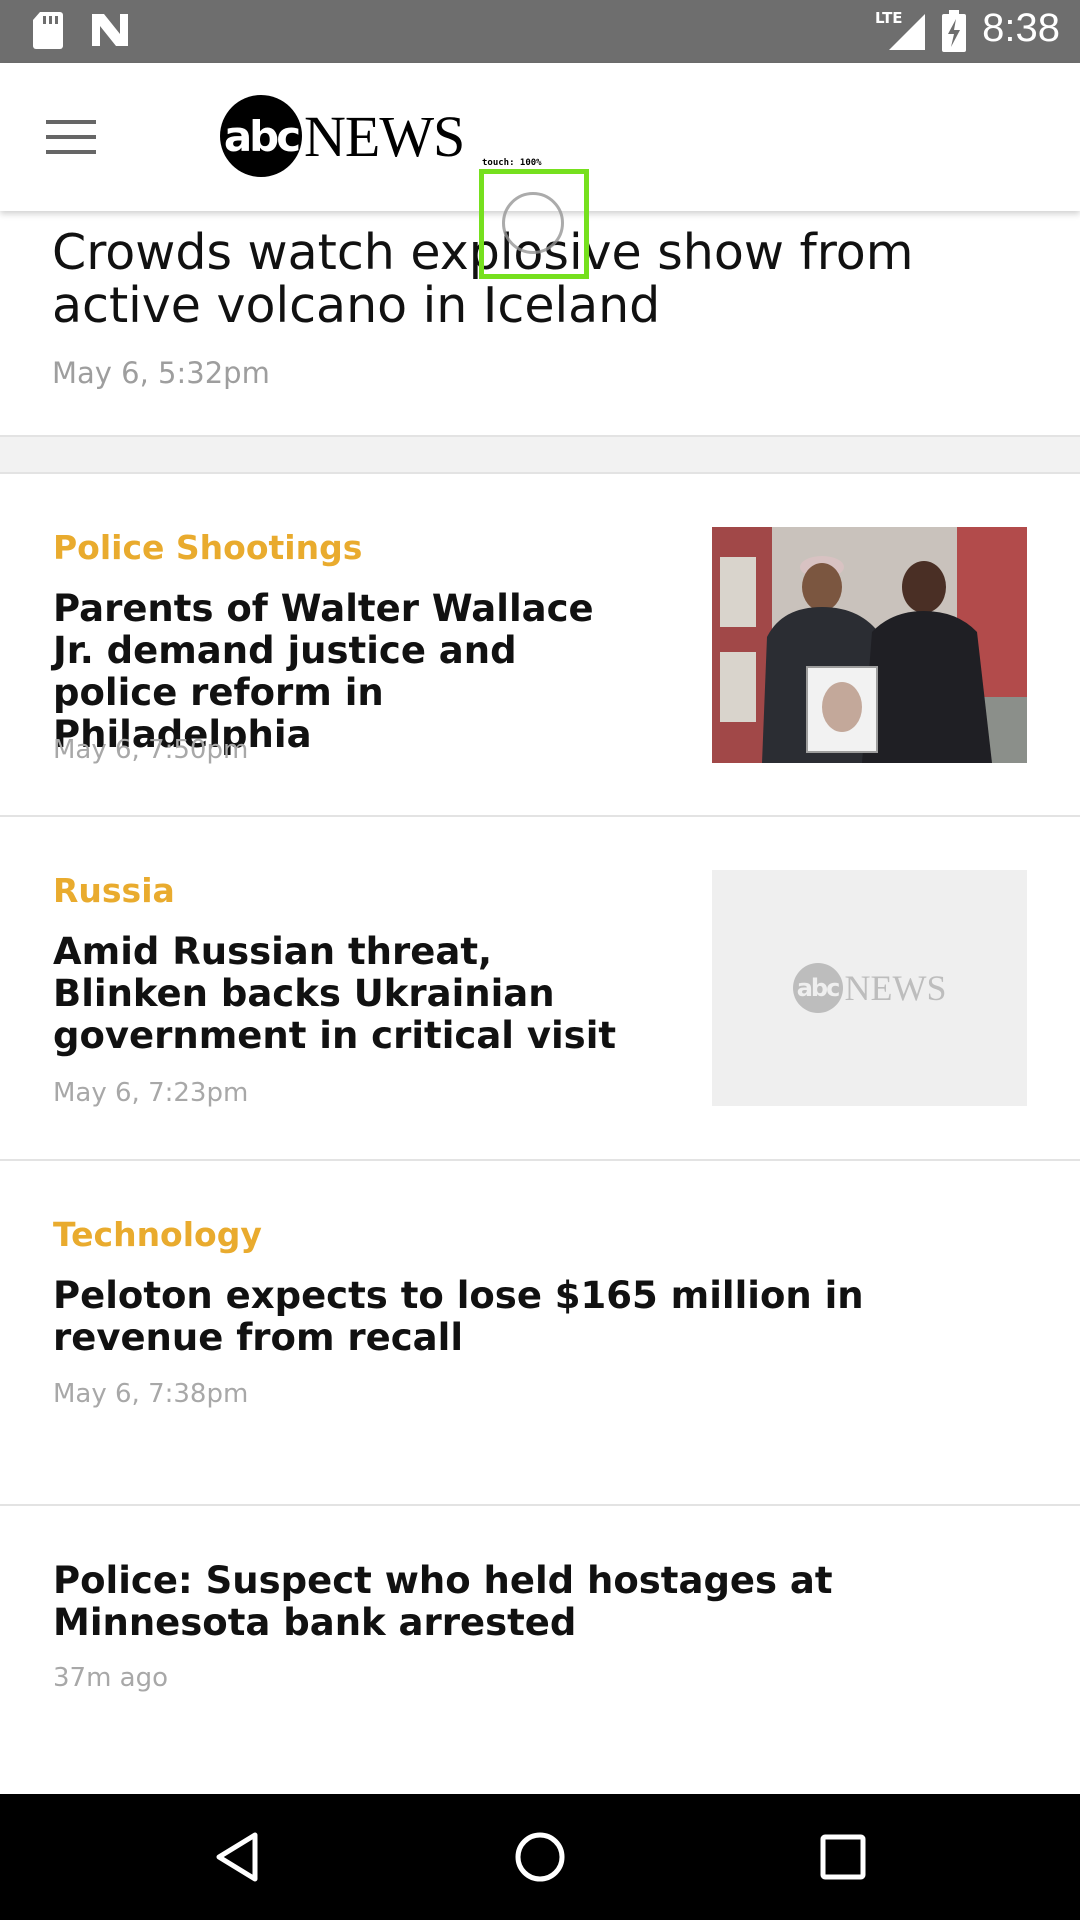 This screenshot has width=1080, height=1920. Describe the element at coordinates (151, 750) in the screenshot. I see `article-timestamp: May 6, 7:50pm` at that location.